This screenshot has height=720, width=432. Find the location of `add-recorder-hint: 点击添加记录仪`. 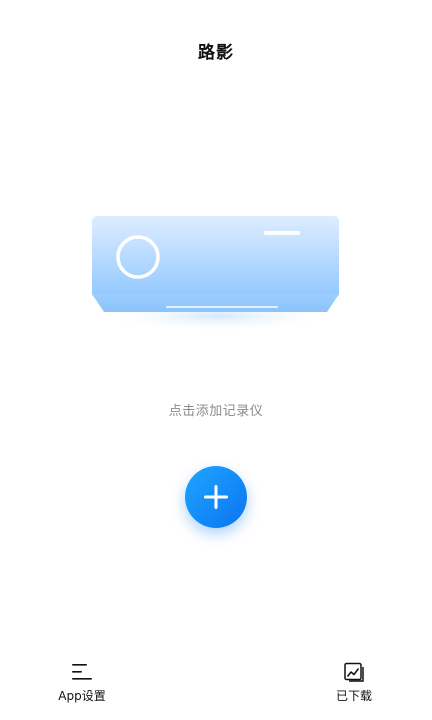

add-recorder-hint: 点击添加记录仪 is located at coordinates (216, 411).